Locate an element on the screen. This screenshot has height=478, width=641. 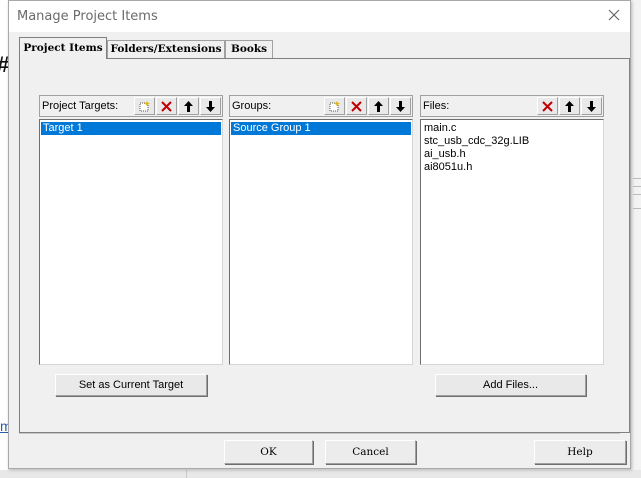
new-target-button is located at coordinates (144, 106).